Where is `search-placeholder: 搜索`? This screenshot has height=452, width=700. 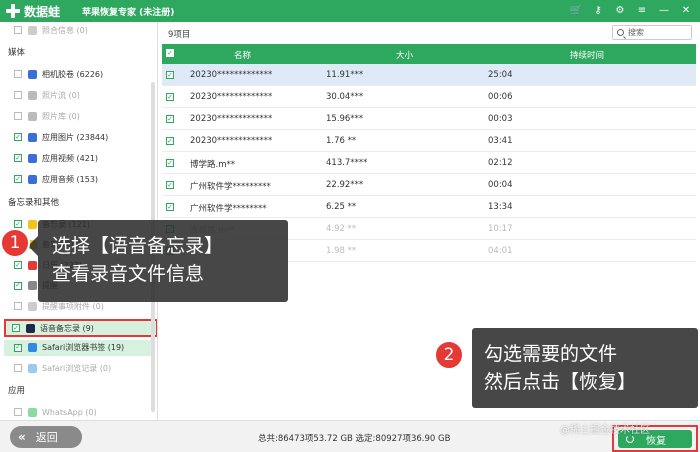
search-placeholder: 搜索 is located at coordinates (636, 32).